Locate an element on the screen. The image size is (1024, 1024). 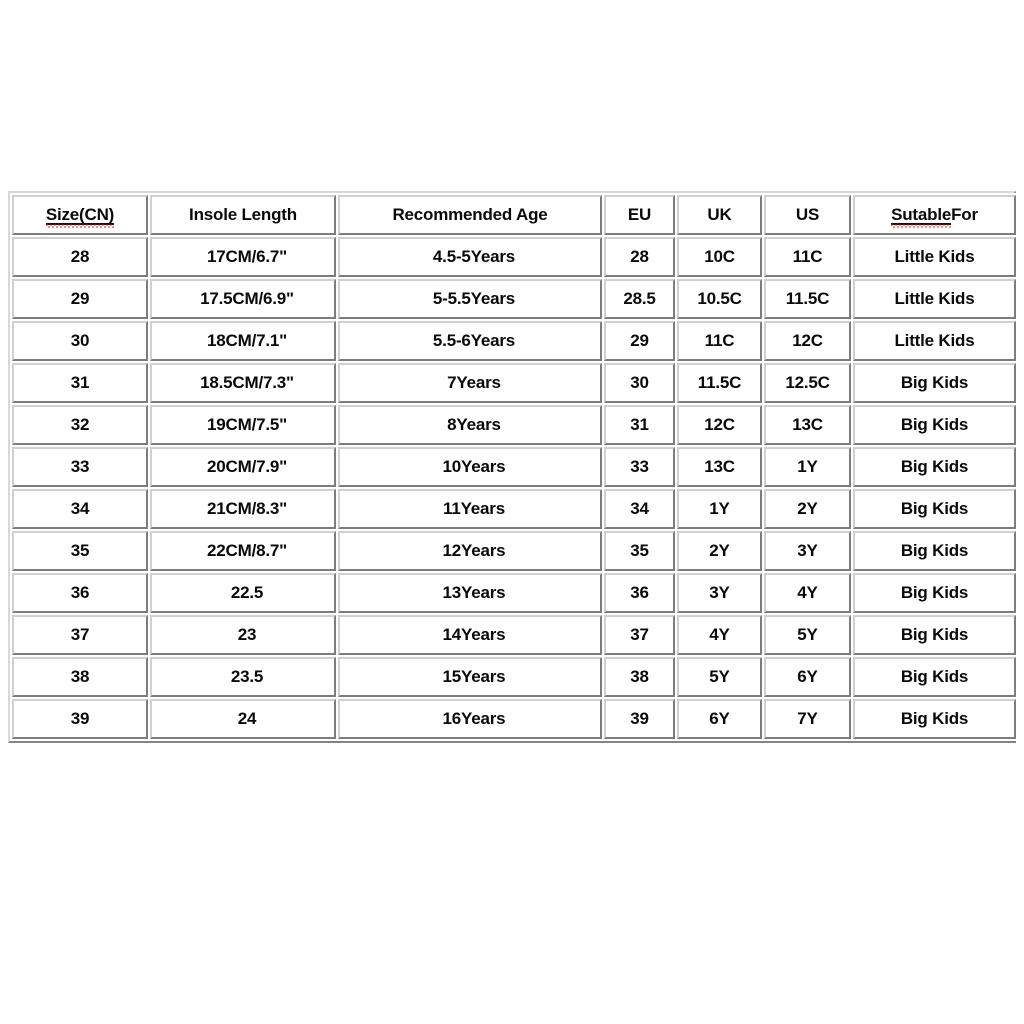
cell-value-age: 4.5-5Years is located at coordinates (474, 256).